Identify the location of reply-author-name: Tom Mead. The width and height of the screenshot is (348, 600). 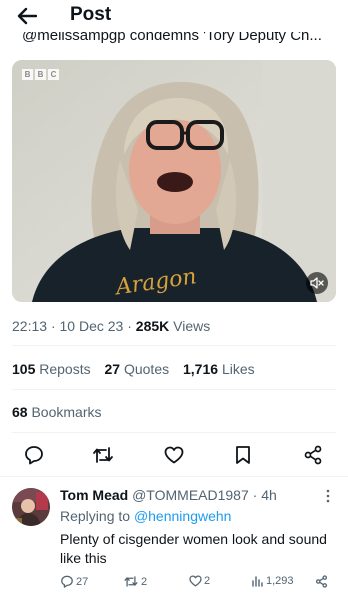
(94, 495).